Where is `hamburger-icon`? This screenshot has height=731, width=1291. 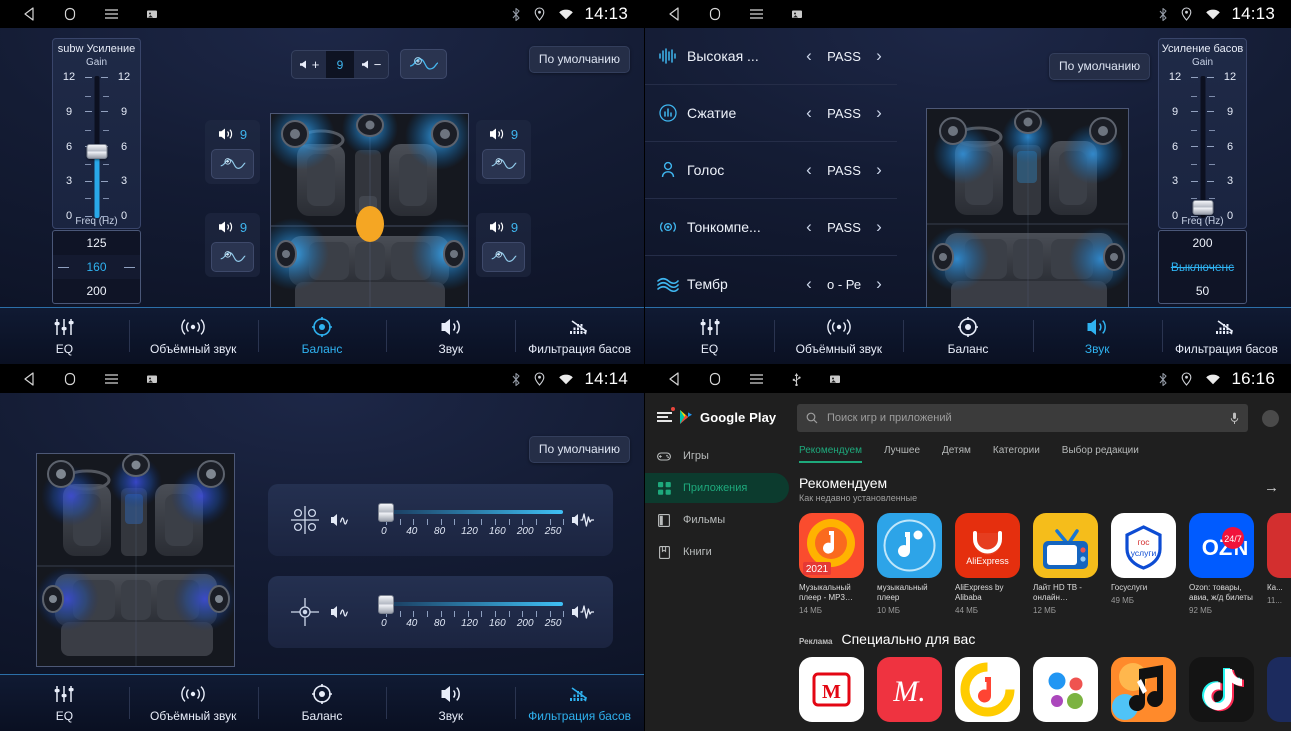 hamburger-icon is located at coordinates (666, 415).